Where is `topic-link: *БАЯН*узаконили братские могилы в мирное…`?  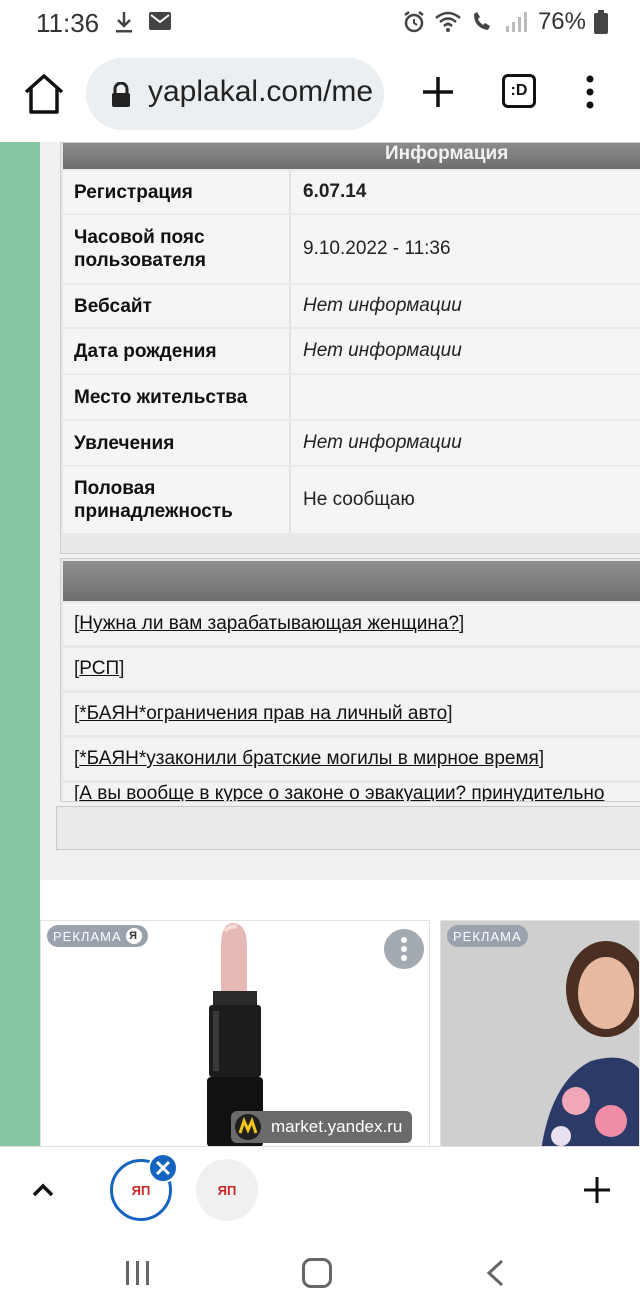
topic-link: *БАЯН*узаконили братские могилы в мирное… is located at coordinates (309, 759).